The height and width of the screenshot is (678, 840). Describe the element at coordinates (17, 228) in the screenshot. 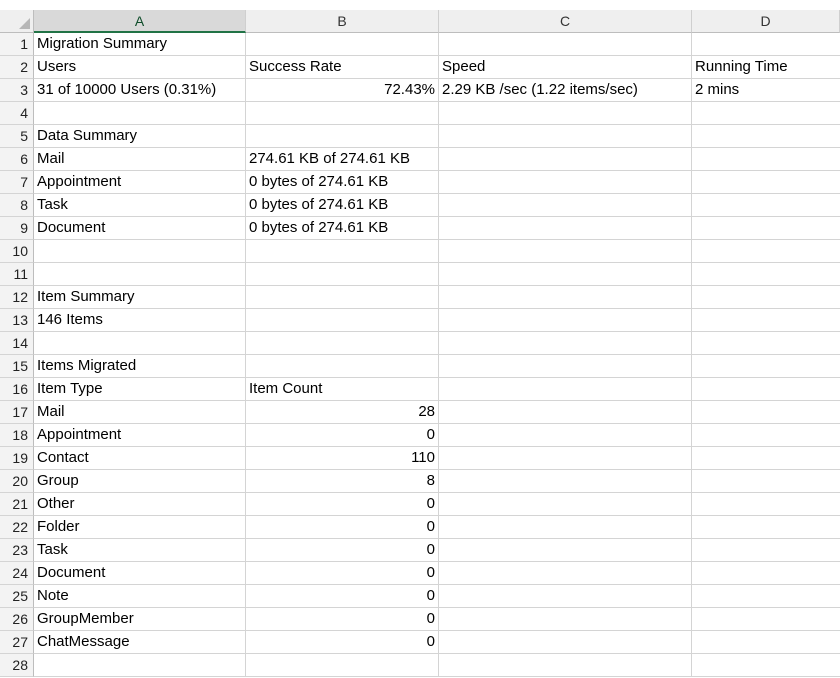

I see `row-header: 9` at that location.